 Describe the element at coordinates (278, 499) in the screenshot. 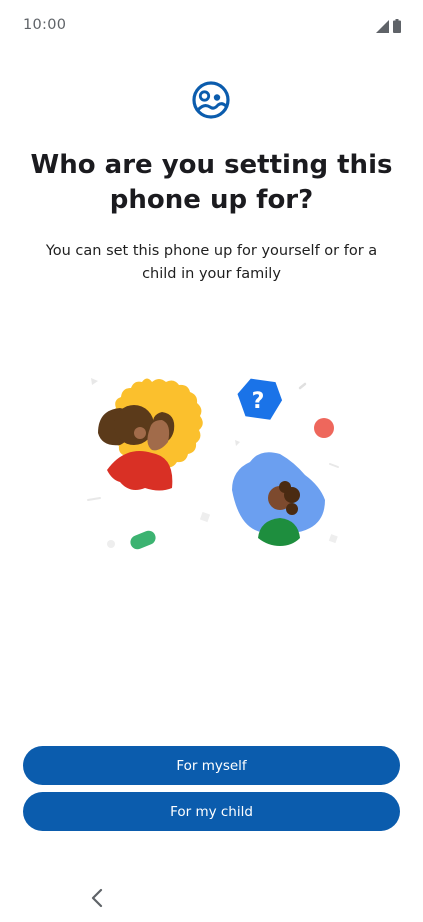

I see `child-avatar` at that location.